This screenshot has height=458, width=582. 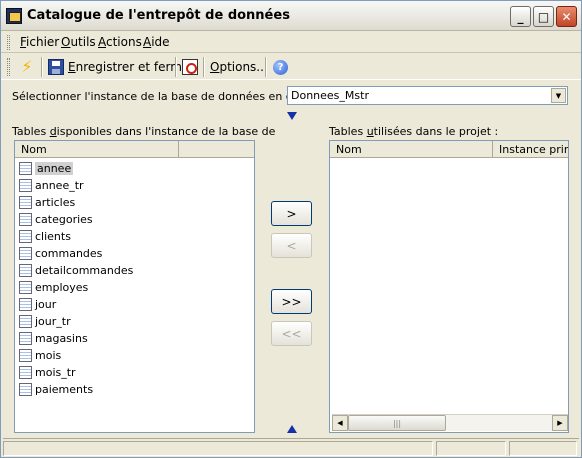 What do you see at coordinates (291, 447) in the screenshot?
I see `status-bar` at bounding box center [291, 447].